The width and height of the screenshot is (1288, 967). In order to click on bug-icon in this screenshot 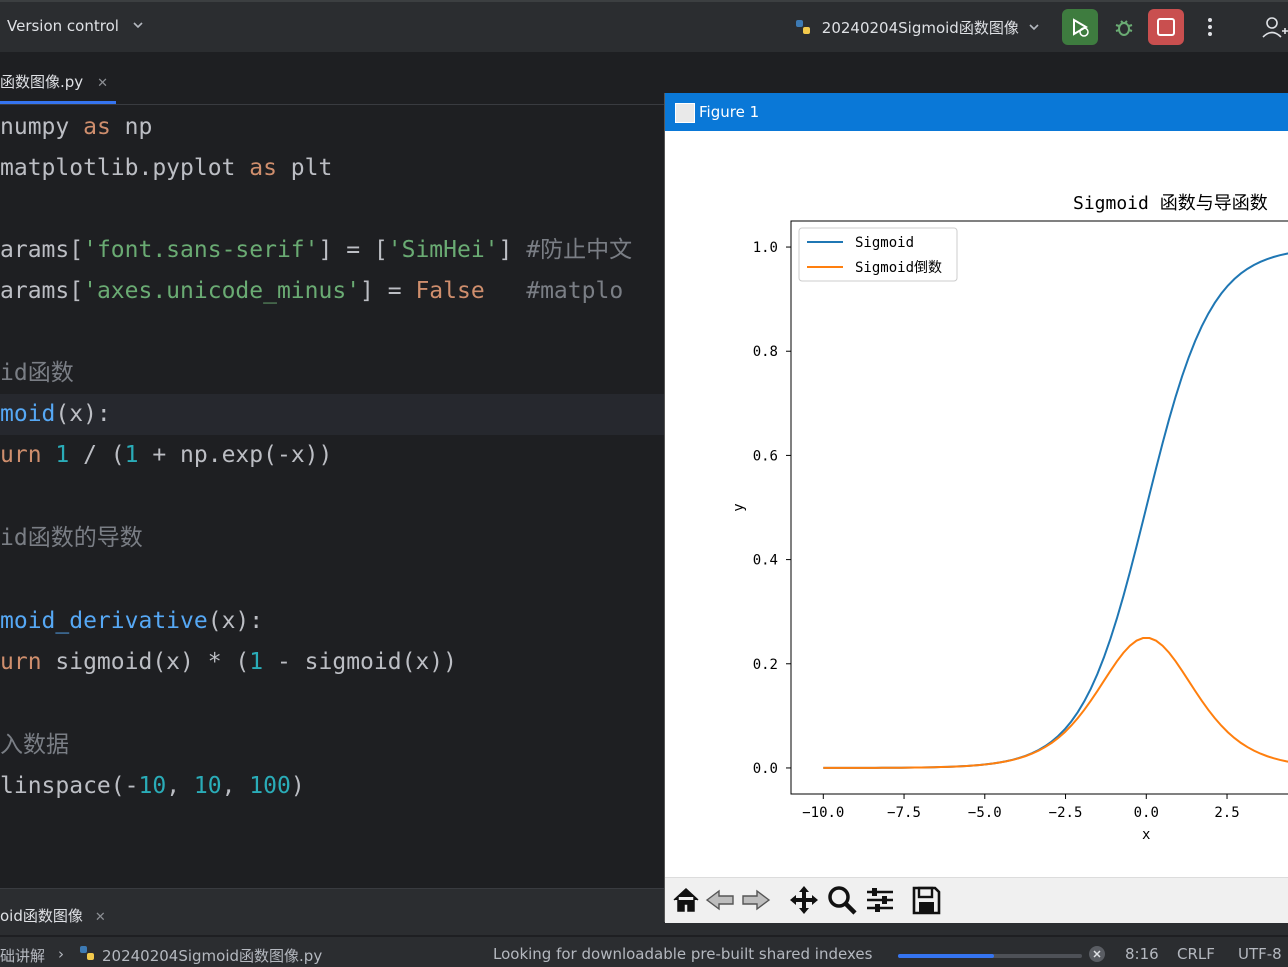, I will do `click(1124, 28)`.